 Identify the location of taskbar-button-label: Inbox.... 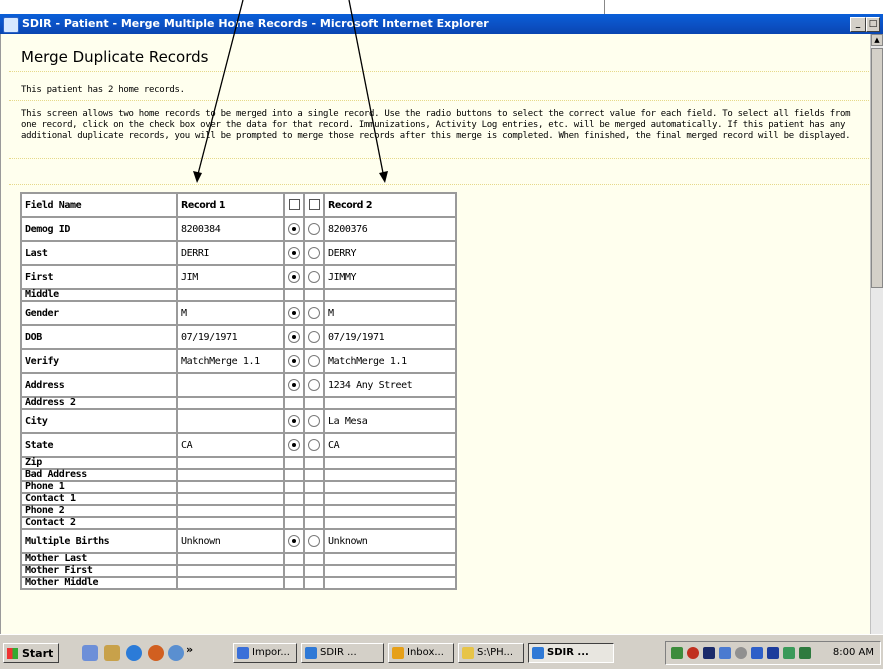
(425, 652).